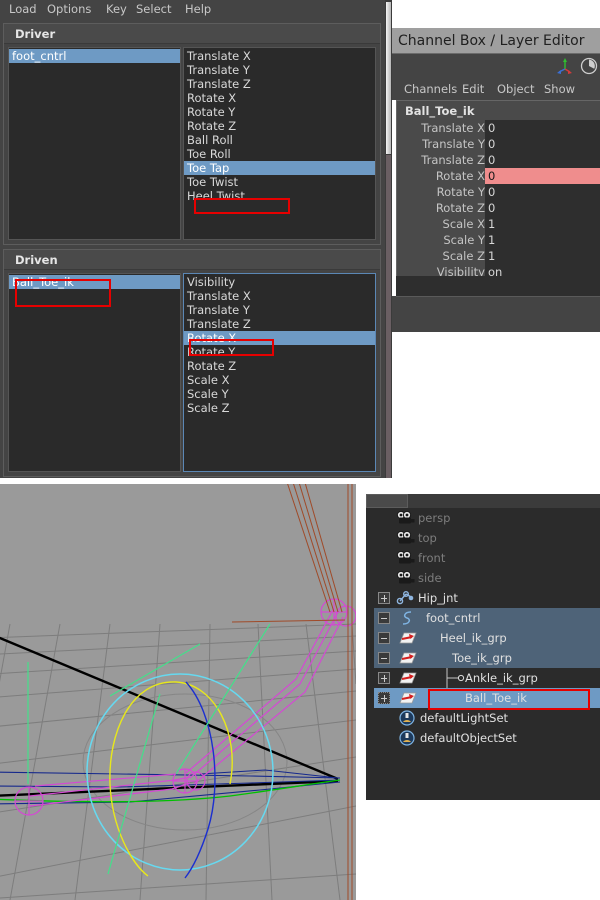  Describe the element at coordinates (279, 408) in the screenshot. I see `driven-attr-scale-z: Scale Z` at that location.